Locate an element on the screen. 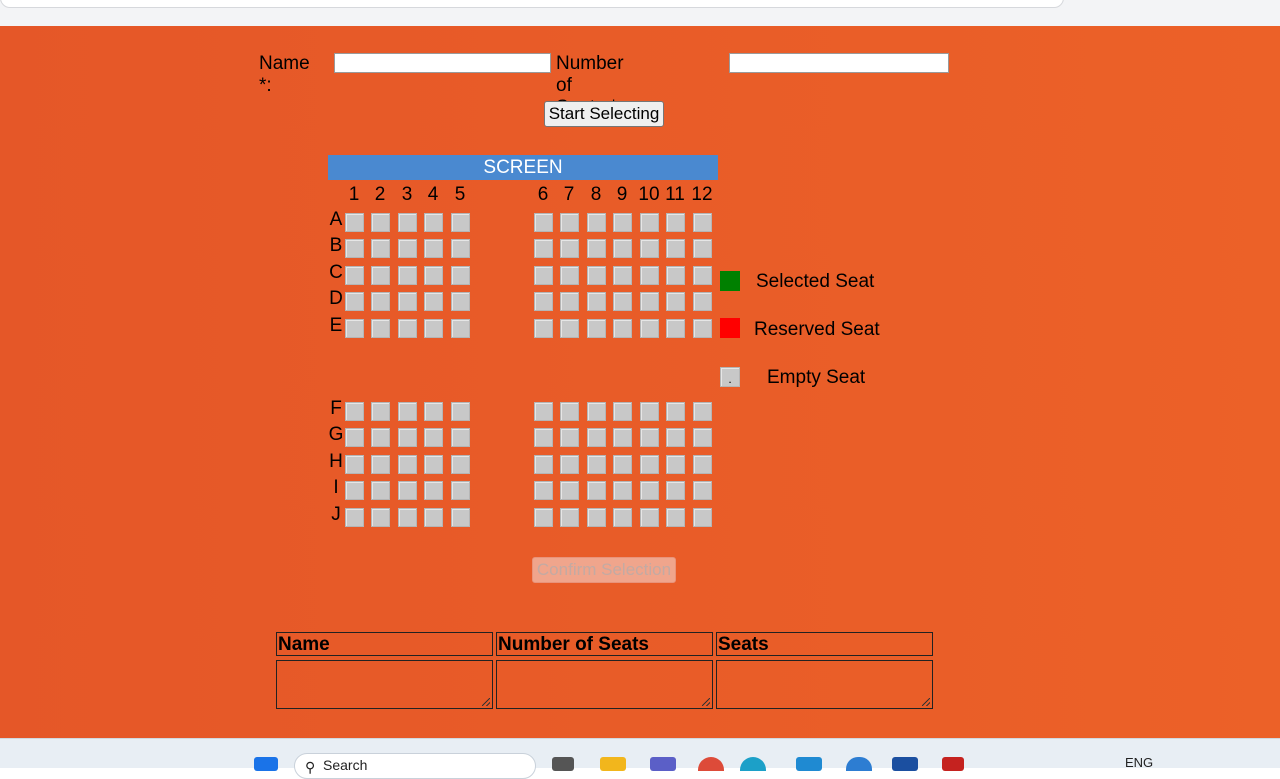 The width and height of the screenshot is (1280, 779). language-indicator: ENG is located at coordinates (1139, 762).